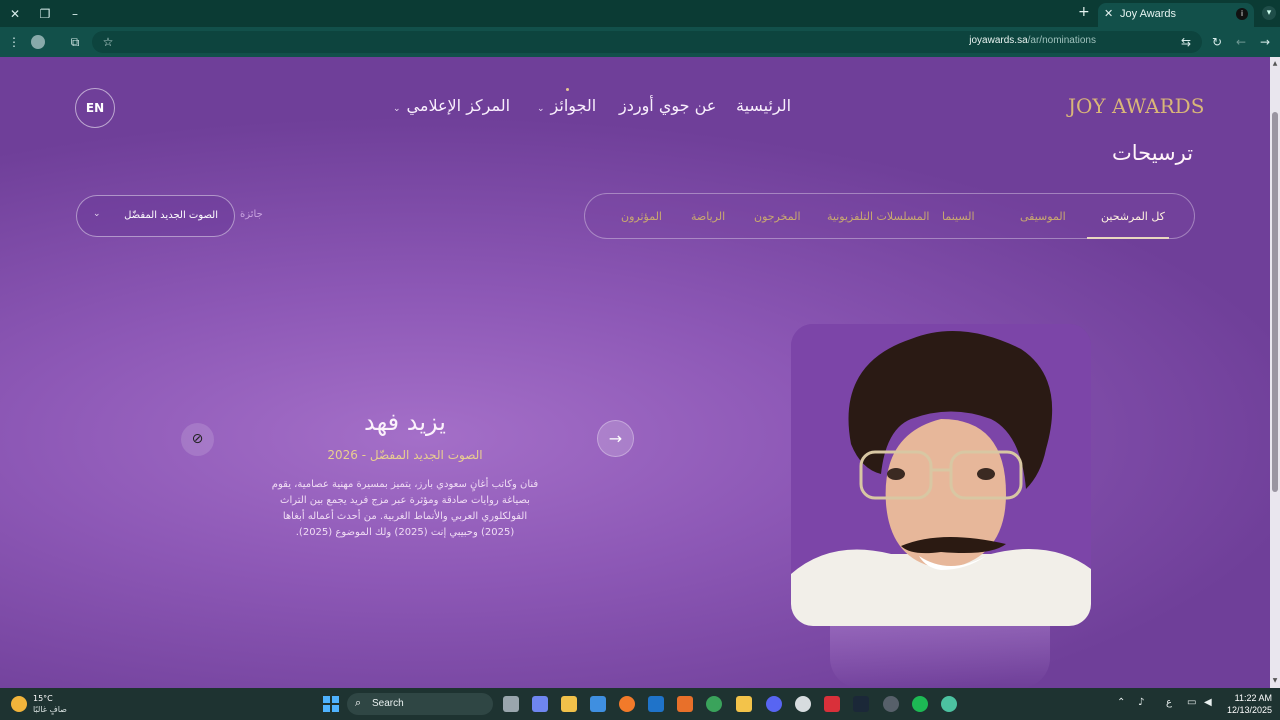 The height and width of the screenshot is (720, 1280). I want to click on tab-music: الموسيقى, so click(1043, 216).